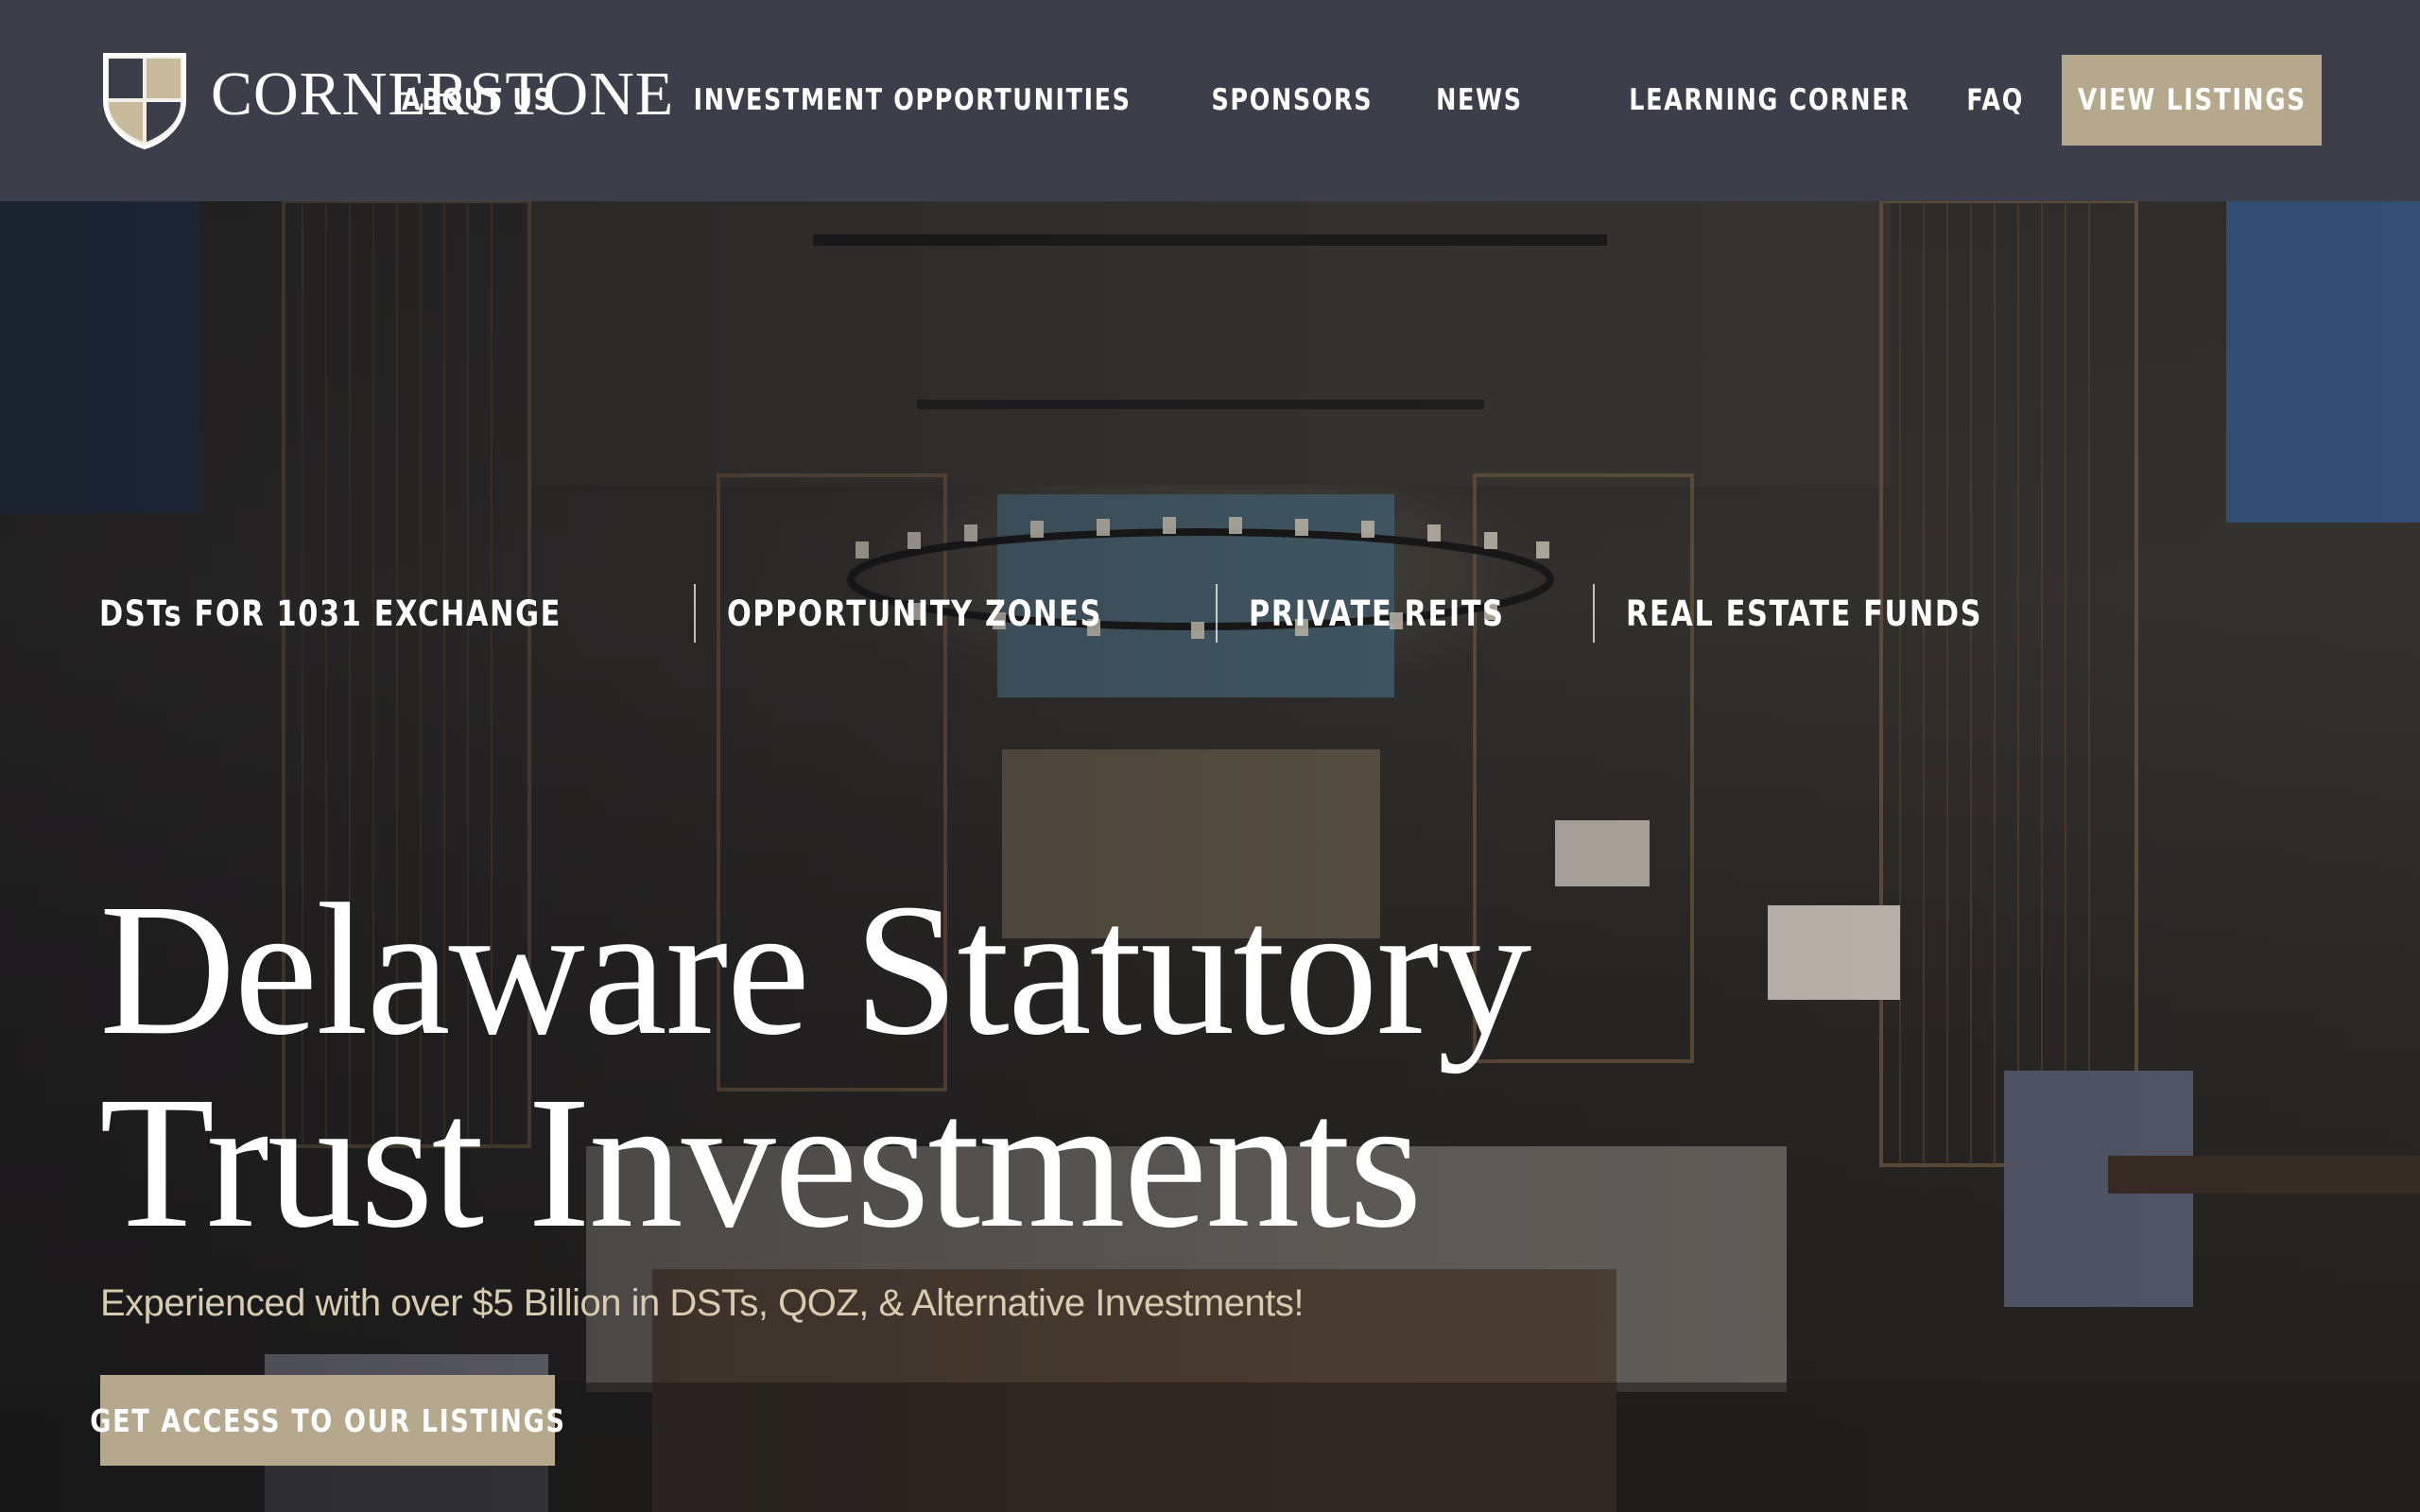 Image resolution: width=2420 pixels, height=1512 pixels. I want to click on tag-opportunity-zones: OPPORTUNITY ZONES, so click(955, 613).